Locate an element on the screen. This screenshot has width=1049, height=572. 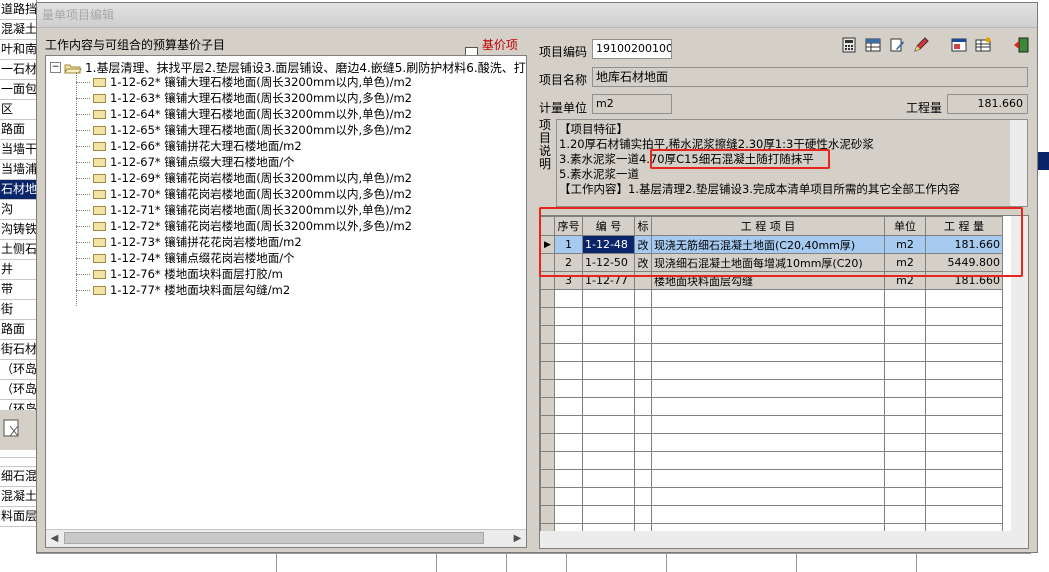
unit-field: m2 is located at coordinates (632, 104).